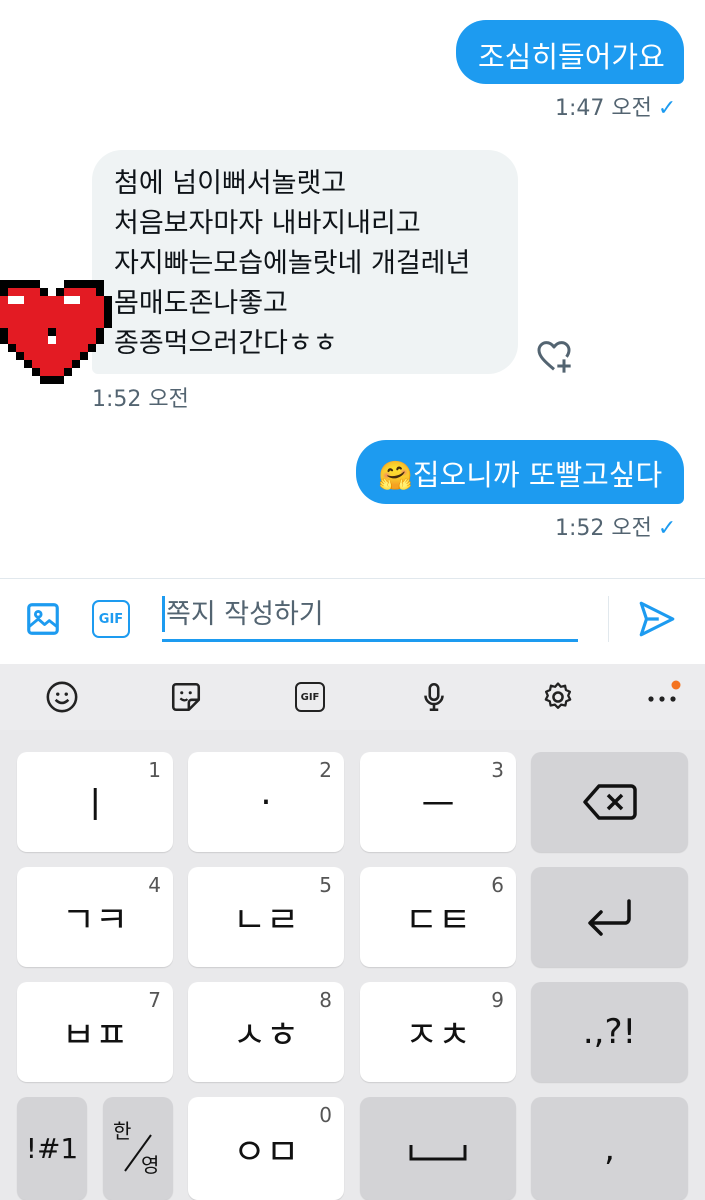 This screenshot has width=705, height=1200. I want to click on backspace-icon, so click(610, 802).